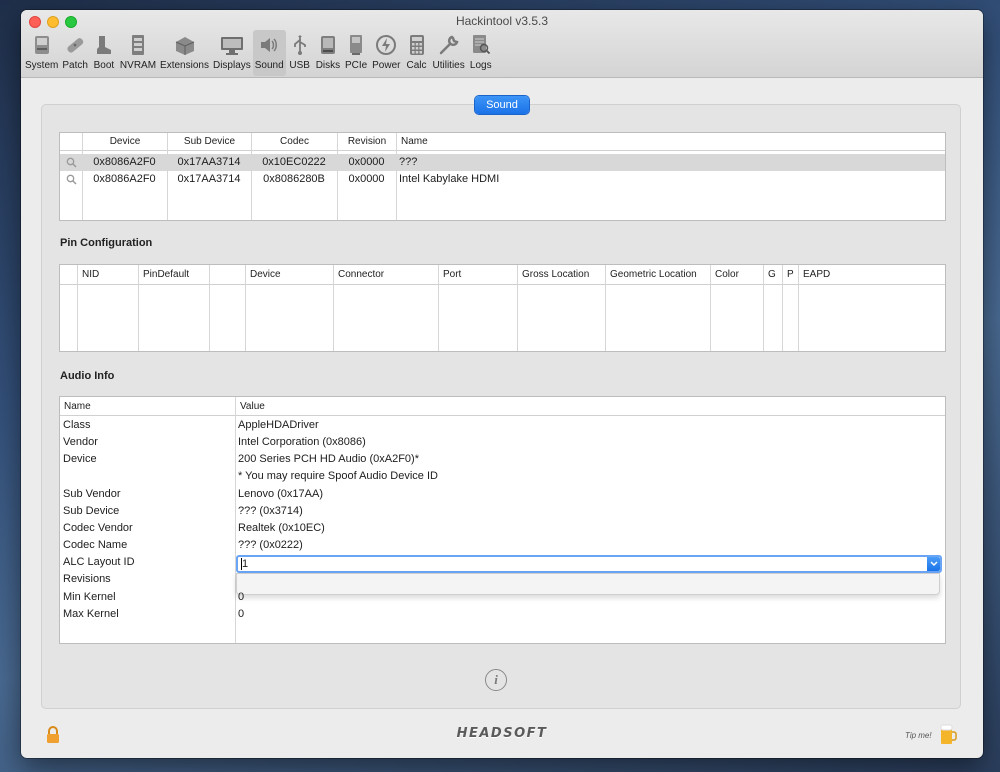 The height and width of the screenshot is (772, 1000). What do you see at coordinates (80, 459) in the screenshot?
I see `audio-info-name: Device` at bounding box center [80, 459].